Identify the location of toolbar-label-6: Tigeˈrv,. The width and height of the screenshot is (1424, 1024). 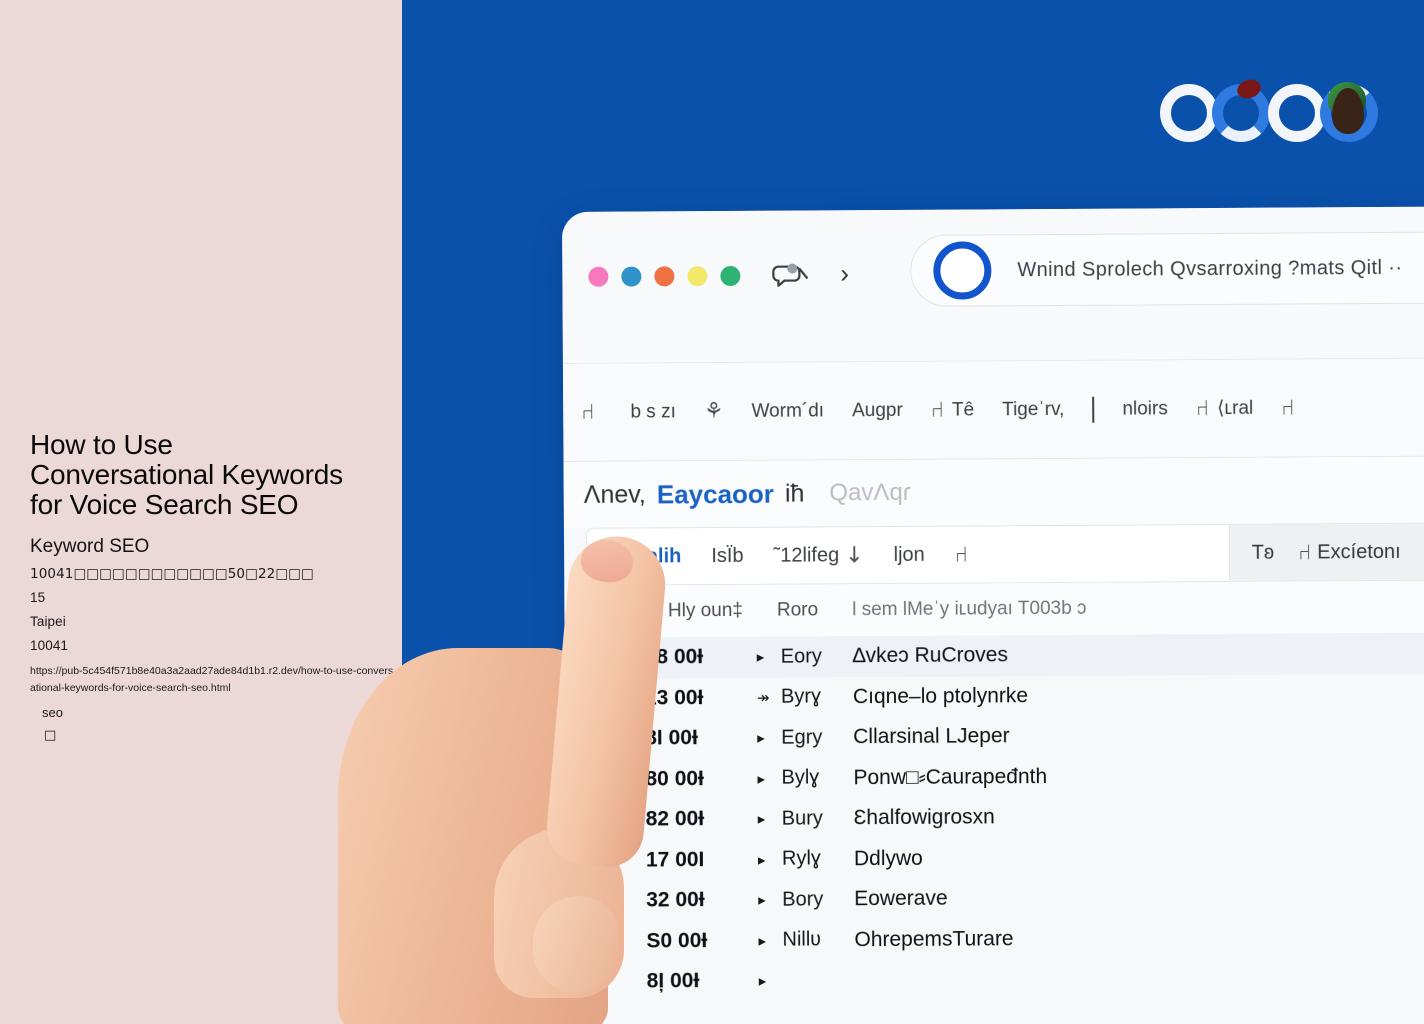
(1033, 409).